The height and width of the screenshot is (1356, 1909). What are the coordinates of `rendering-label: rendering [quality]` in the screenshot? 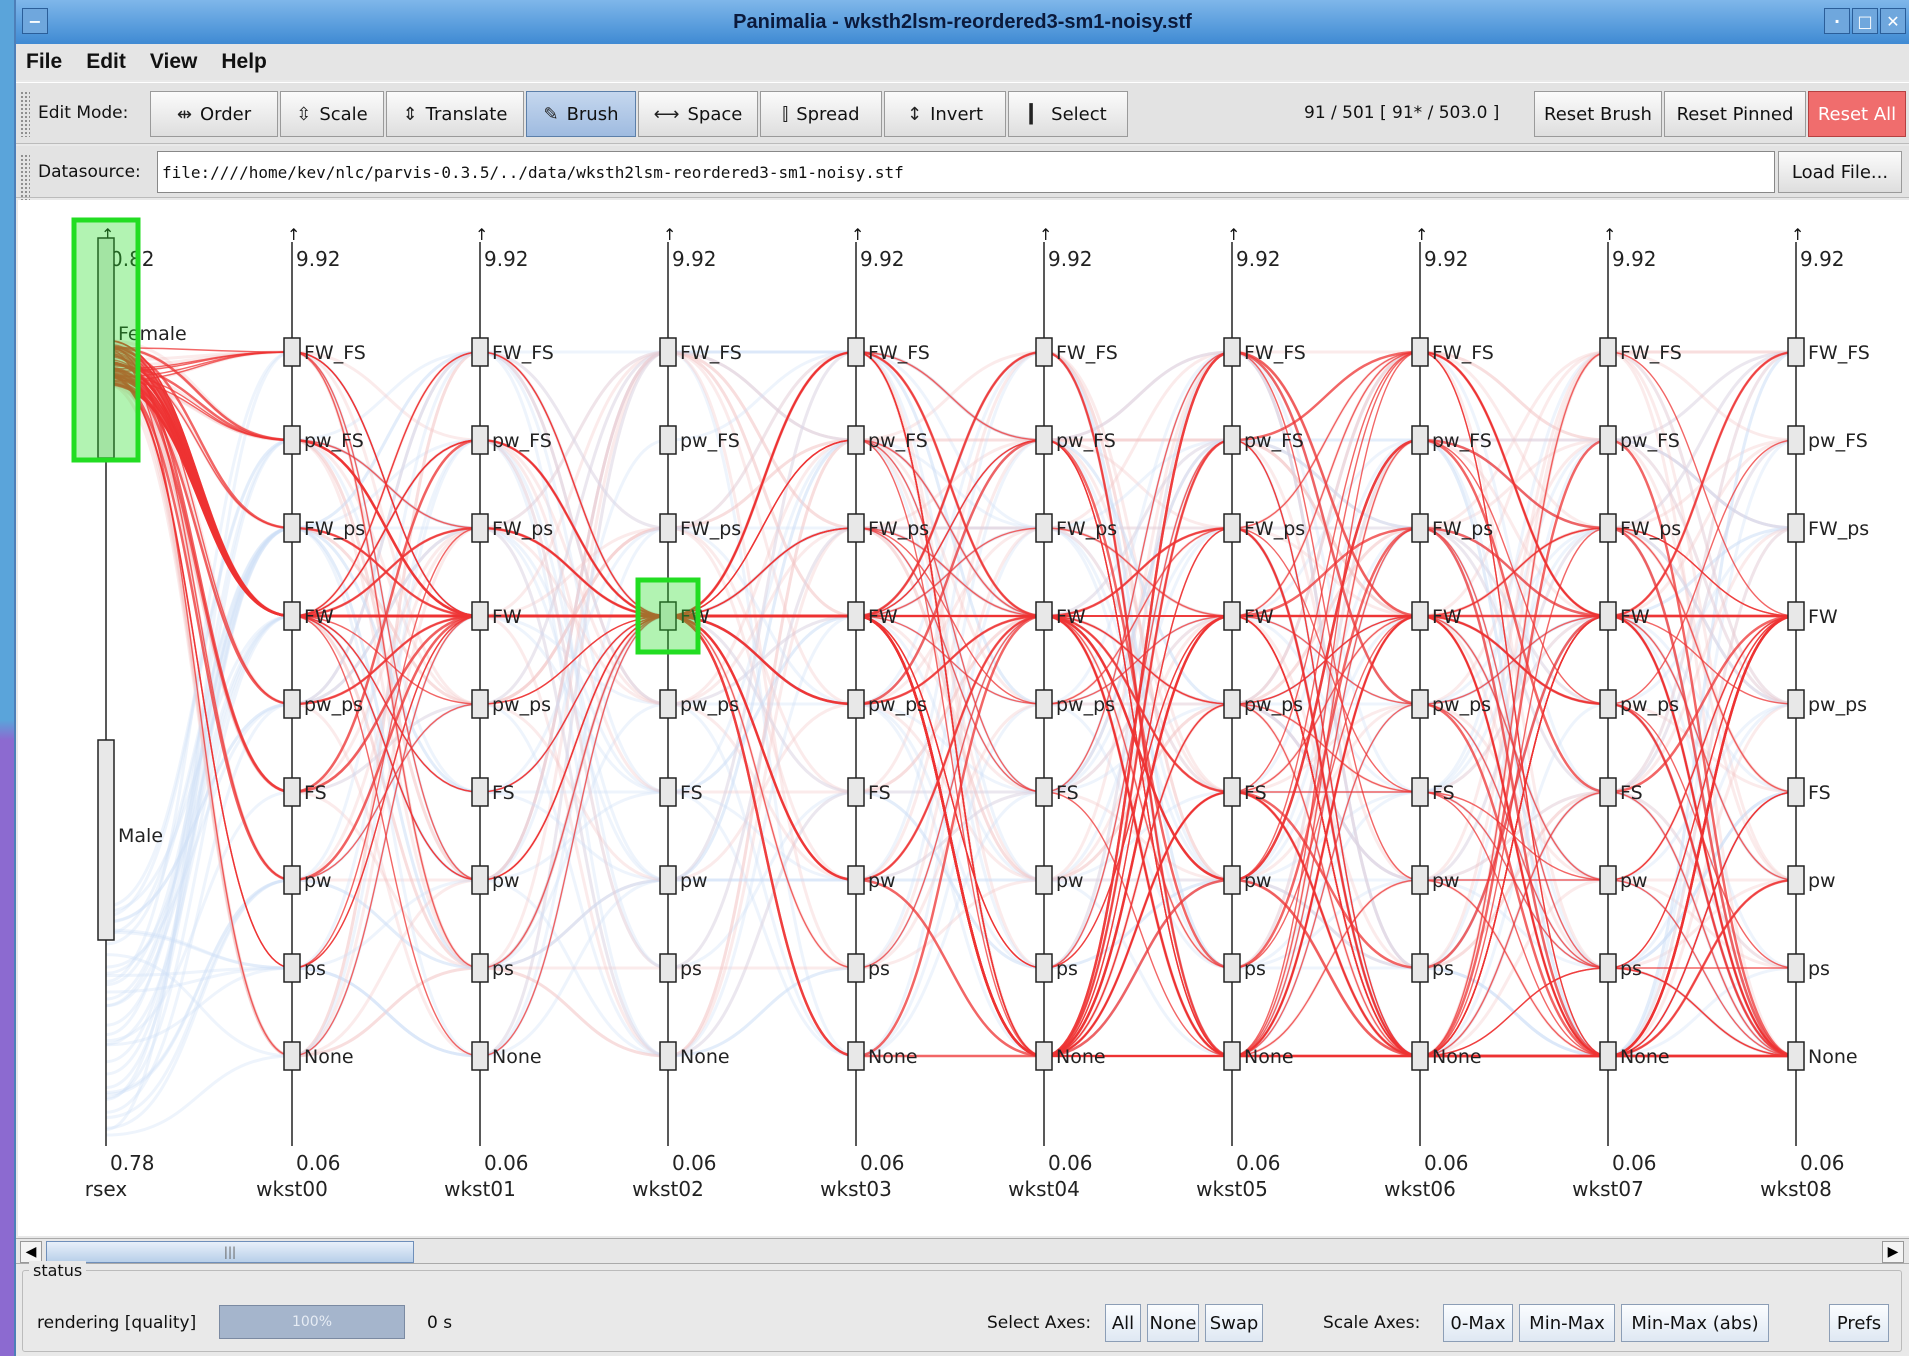 It's located at (117, 1323).